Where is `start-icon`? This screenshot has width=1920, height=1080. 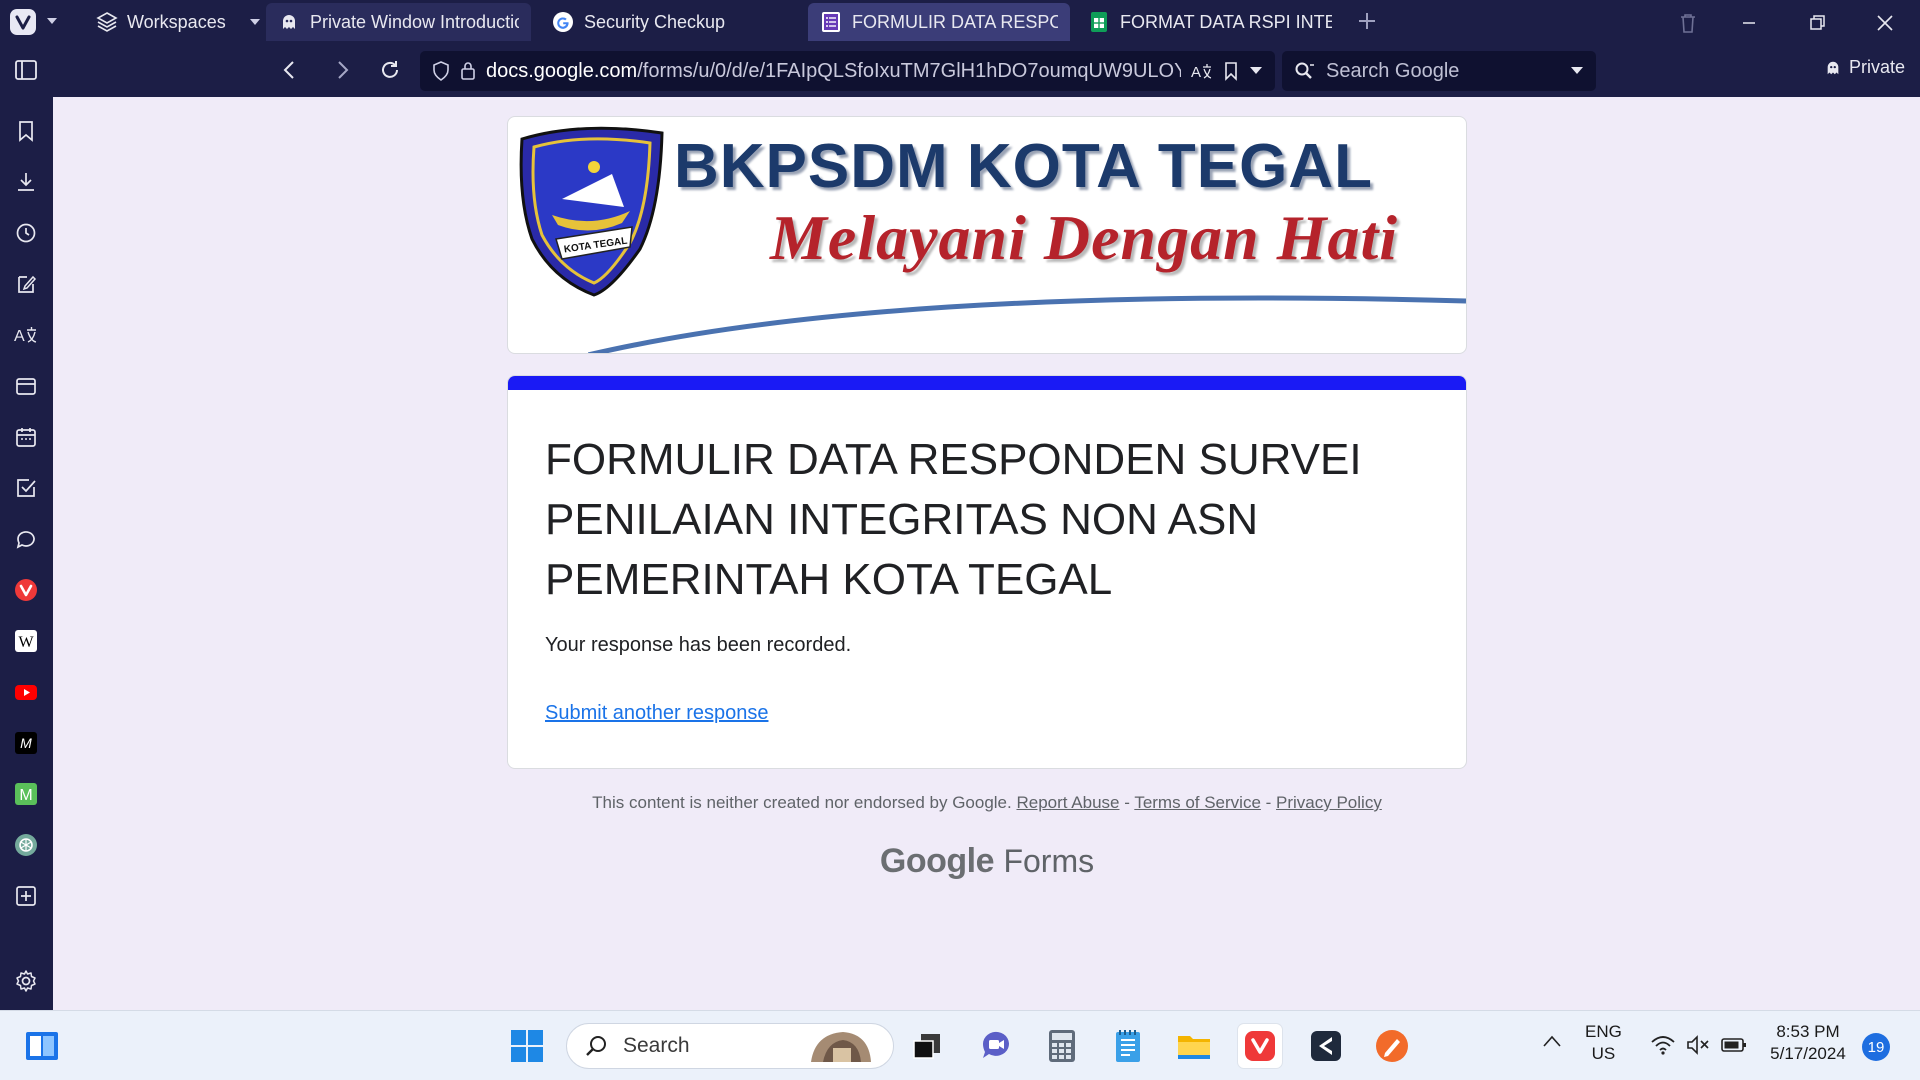 start-icon is located at coordinates (527, 1046).